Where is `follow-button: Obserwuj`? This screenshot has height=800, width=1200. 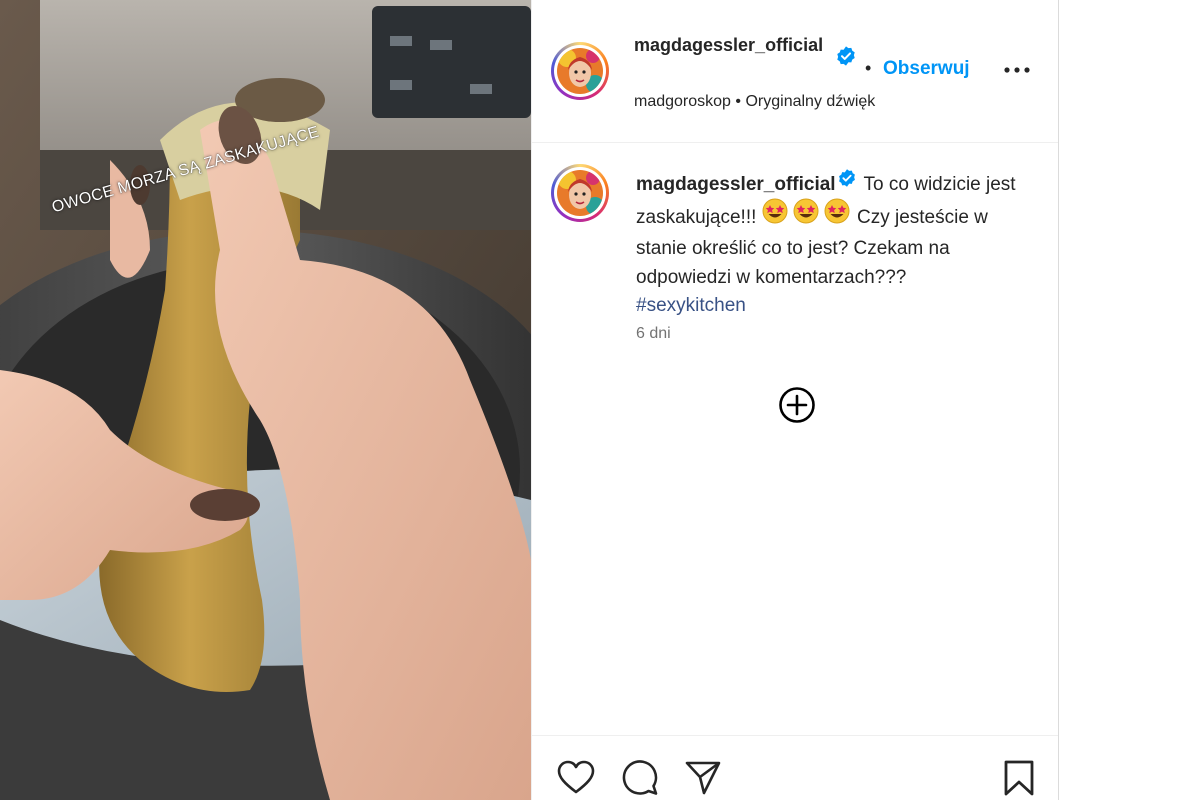 follow-button: Obserwuj is located at coordinates (926, 69).